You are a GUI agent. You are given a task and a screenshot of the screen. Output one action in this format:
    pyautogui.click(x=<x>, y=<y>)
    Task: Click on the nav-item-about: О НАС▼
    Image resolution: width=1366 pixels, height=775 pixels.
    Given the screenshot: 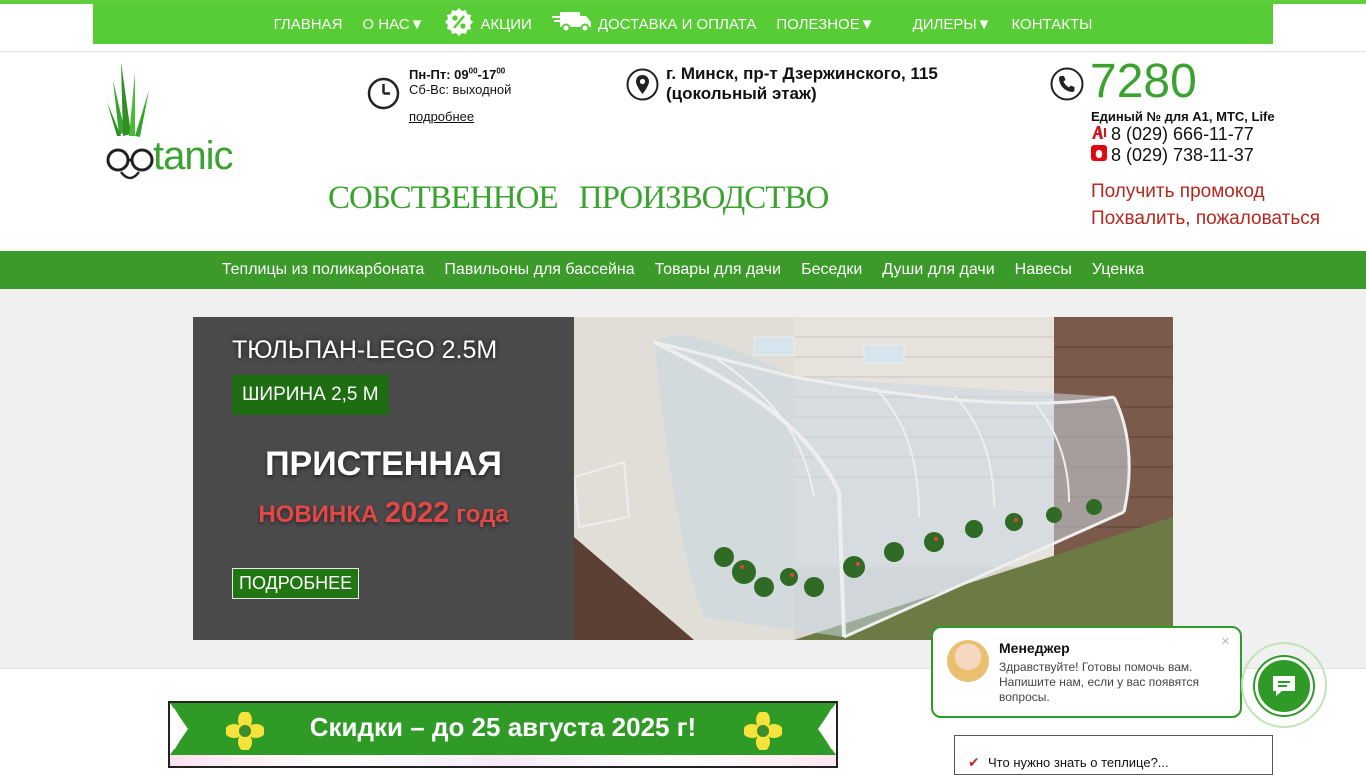 What is the action you would take?
    pyautogui.click(x=393, y=24)
    